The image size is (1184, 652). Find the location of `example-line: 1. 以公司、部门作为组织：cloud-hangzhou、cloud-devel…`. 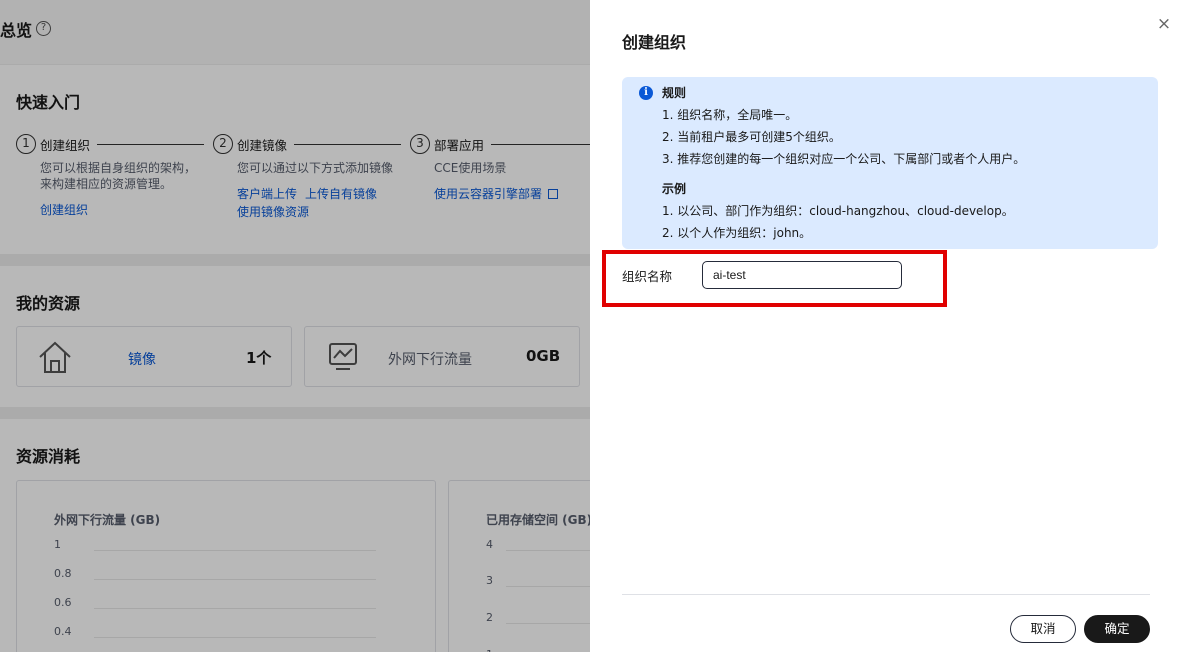

example-line: 1. 以公司、部门作为组织：cloud-hangzhou、cloud-devel… is located at coordinates (838, 211).